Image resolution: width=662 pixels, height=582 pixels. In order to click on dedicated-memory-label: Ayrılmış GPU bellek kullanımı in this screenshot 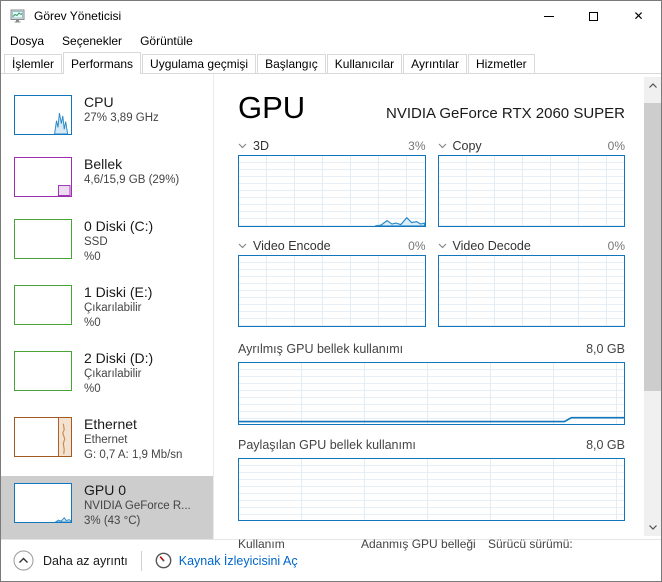, I will do `click(321, 348)`.